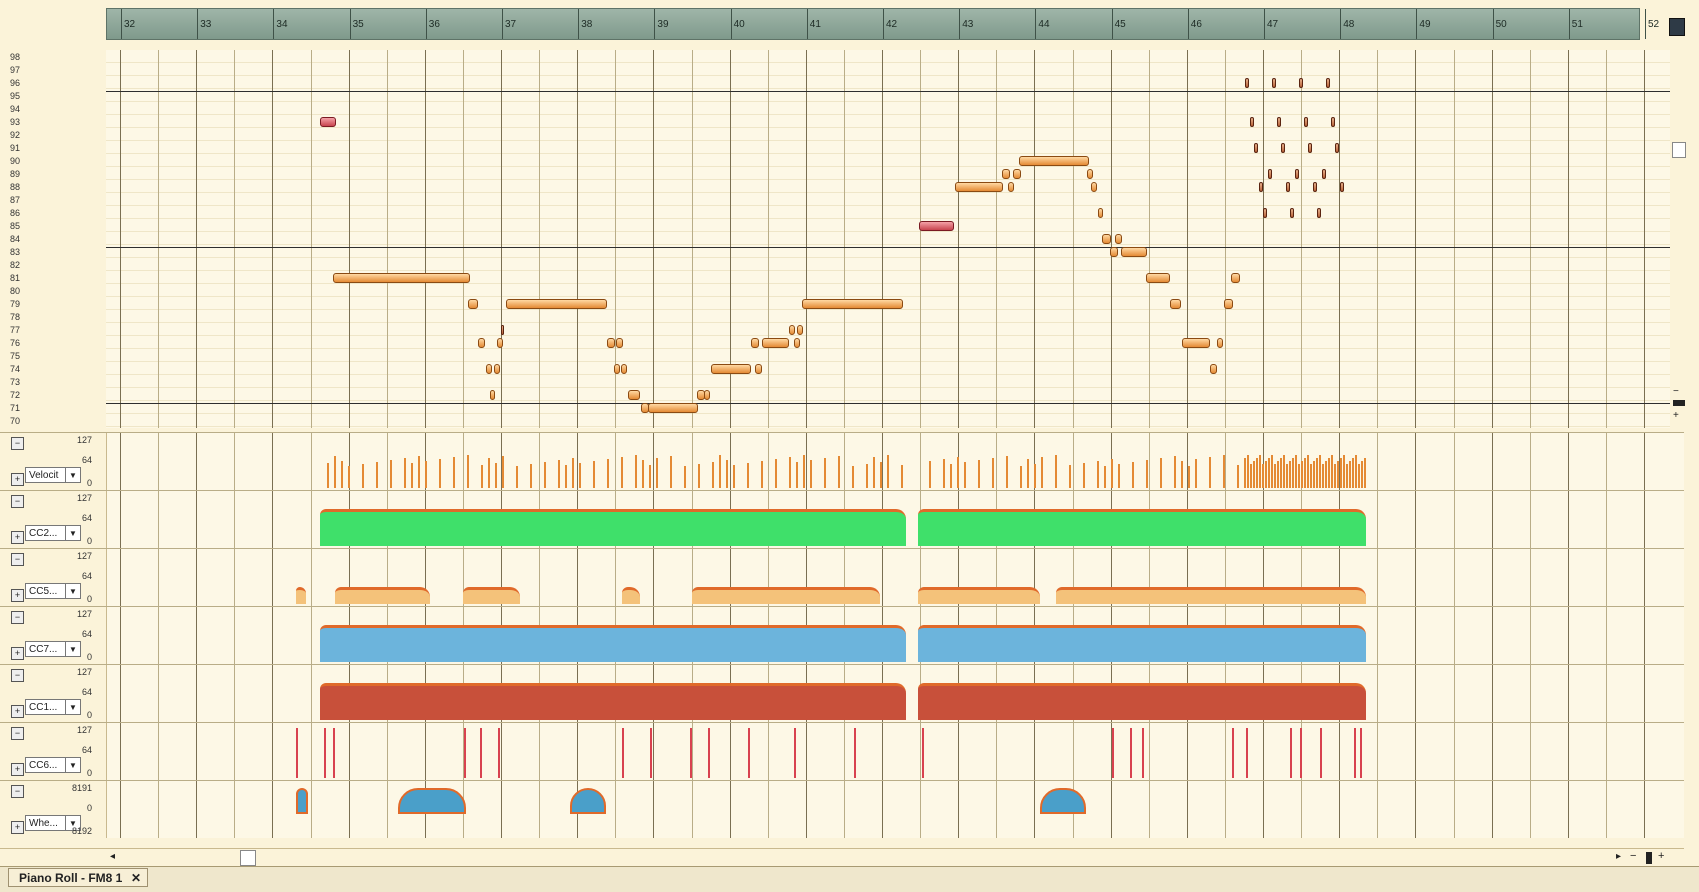 This screenshot has width=1699, height=892. What do you see at coordinates (53, 649) in the screenshot?
I see `lane-controller-select: CC7... ▼` at bounding box center [53, 649].